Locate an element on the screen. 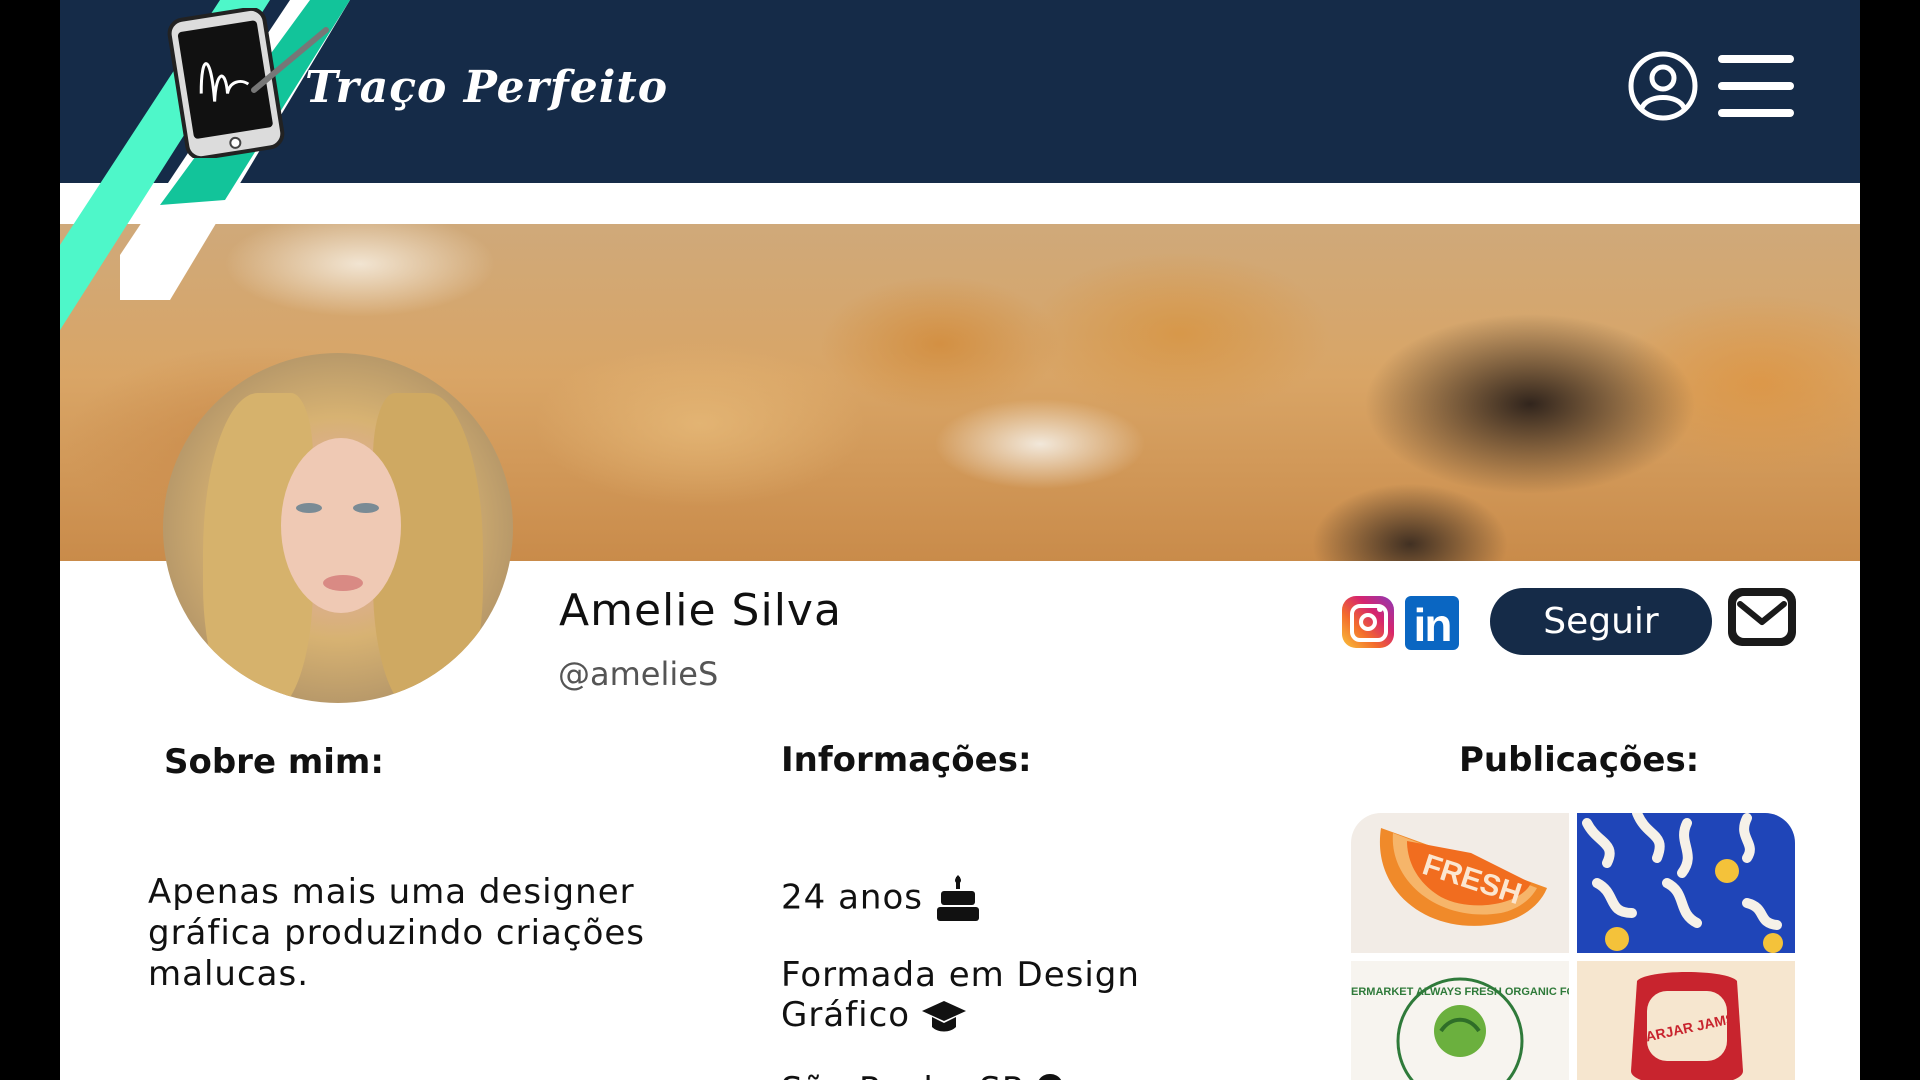 Image resolution: width=1920 pixels, height=1080 pixels. info-age: 24 anos is located at coordinates (881, 899).